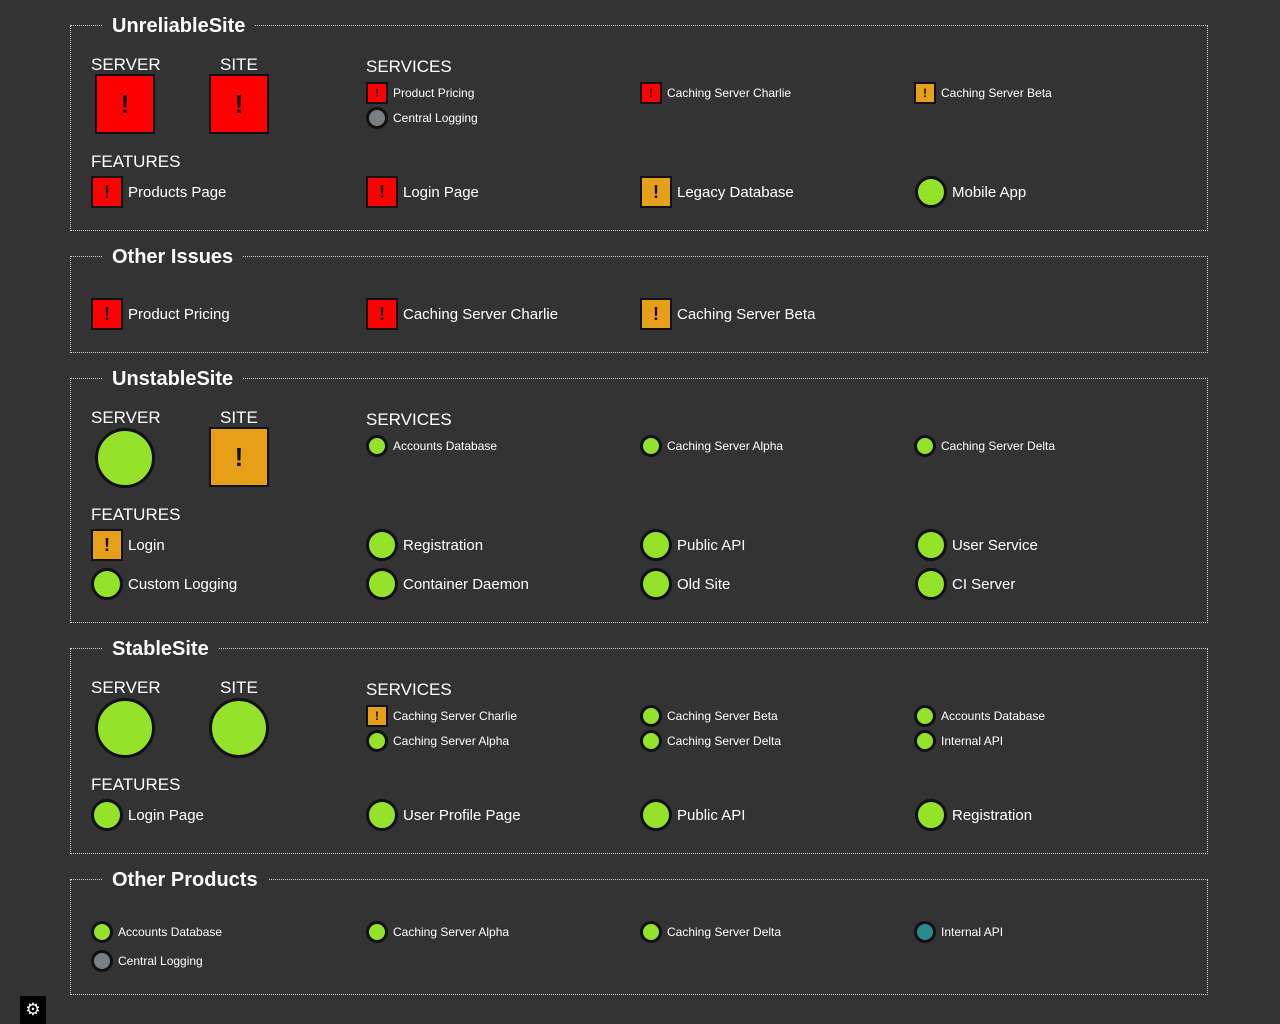 Image resolution: width=1280 pixels, height=1024 pixels. What do you see at coordinates (685, 584) in the screenshot?
I see `feature-item: Old Site` at bounding box center [685, 584].